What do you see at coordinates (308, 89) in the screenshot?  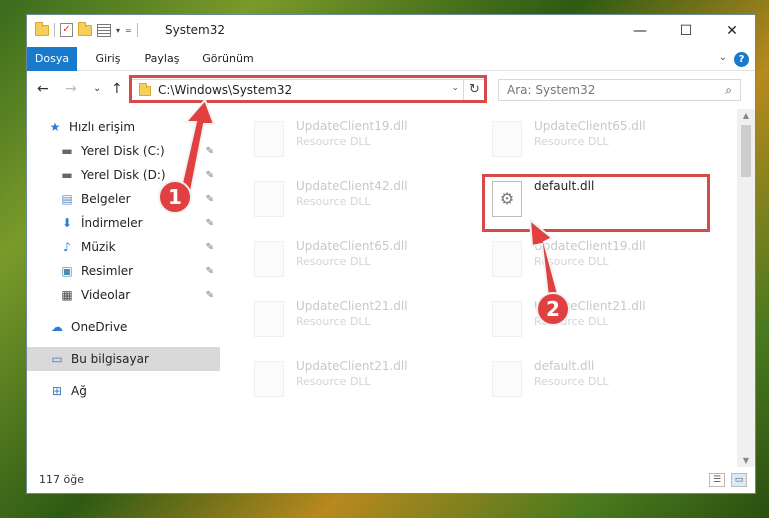 I see `address-highlight-box` at bounding box center [308, 89].